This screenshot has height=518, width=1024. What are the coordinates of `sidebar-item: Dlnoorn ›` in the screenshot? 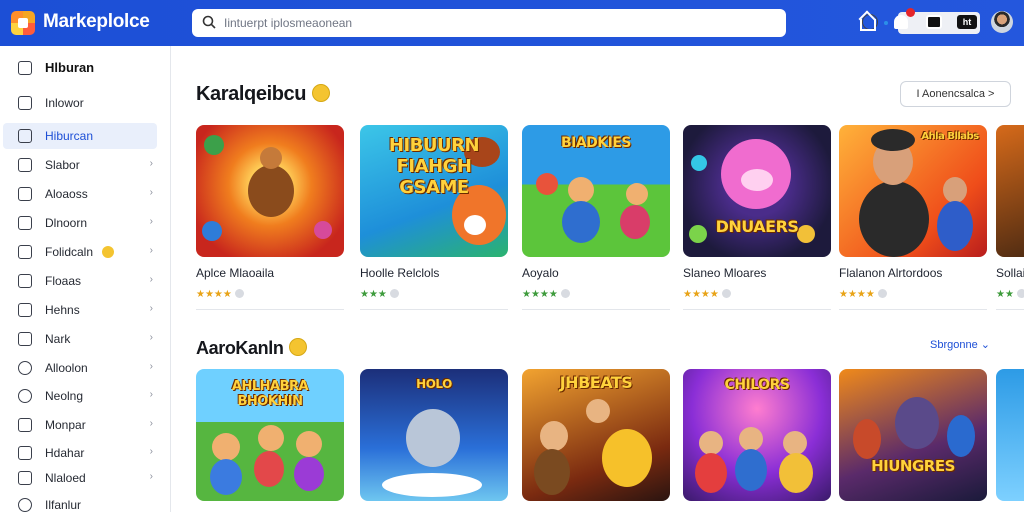 It's located at (80, 223).